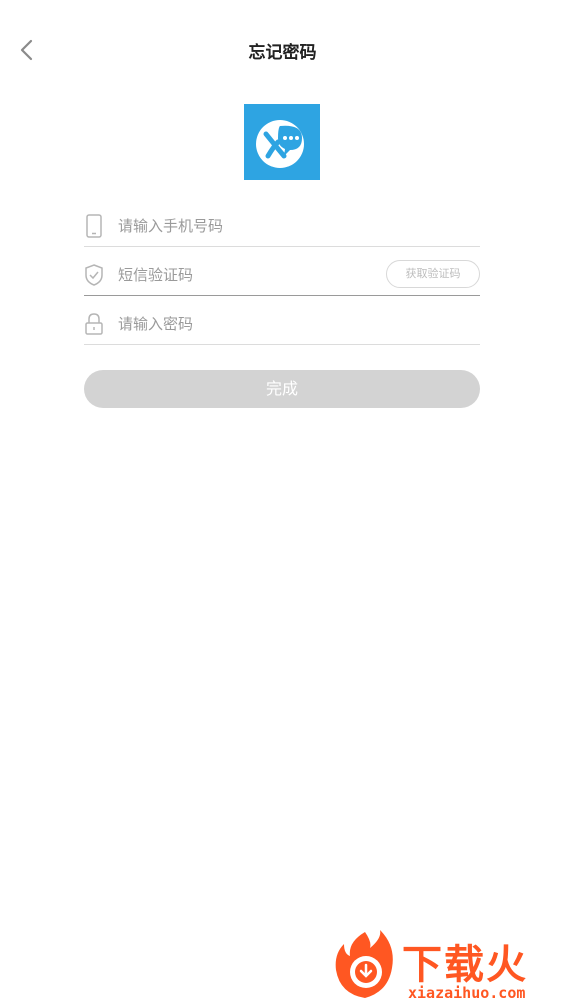 The height and width of the screenshot is (1006, 565). What do you see at coordinates (94, 275) in the screenshot?
I see `shield-check-icon` at bounding box center [94, 275].